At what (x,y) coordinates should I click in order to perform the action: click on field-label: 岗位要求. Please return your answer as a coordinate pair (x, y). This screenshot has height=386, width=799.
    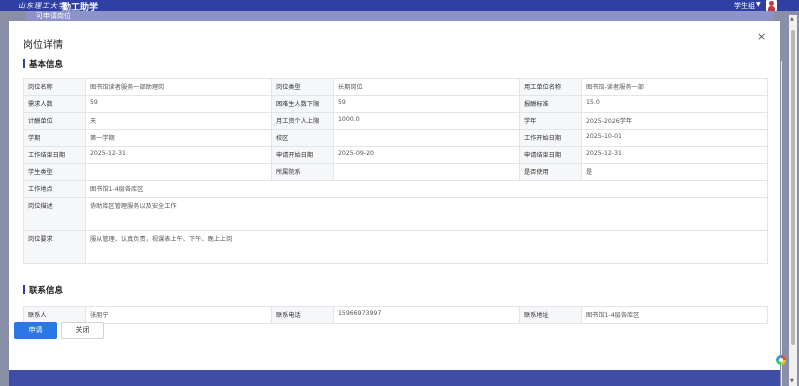
    Looking at the image, I should click on (54, 247).